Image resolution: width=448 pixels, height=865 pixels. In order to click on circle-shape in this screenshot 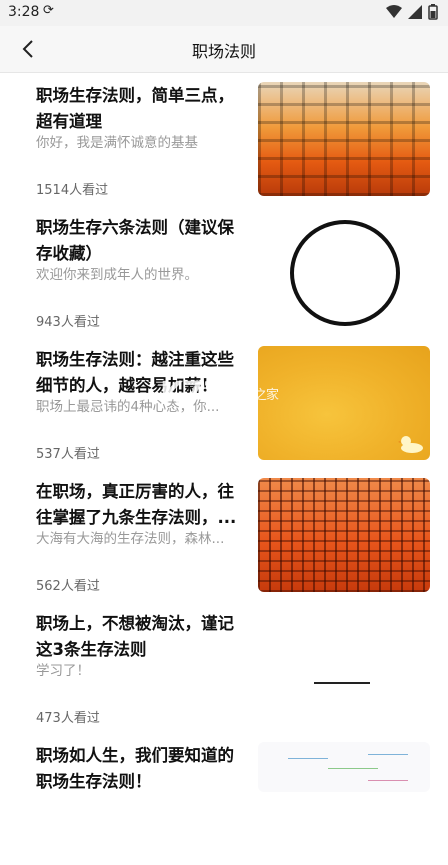, I will do `click(345, 273)`.